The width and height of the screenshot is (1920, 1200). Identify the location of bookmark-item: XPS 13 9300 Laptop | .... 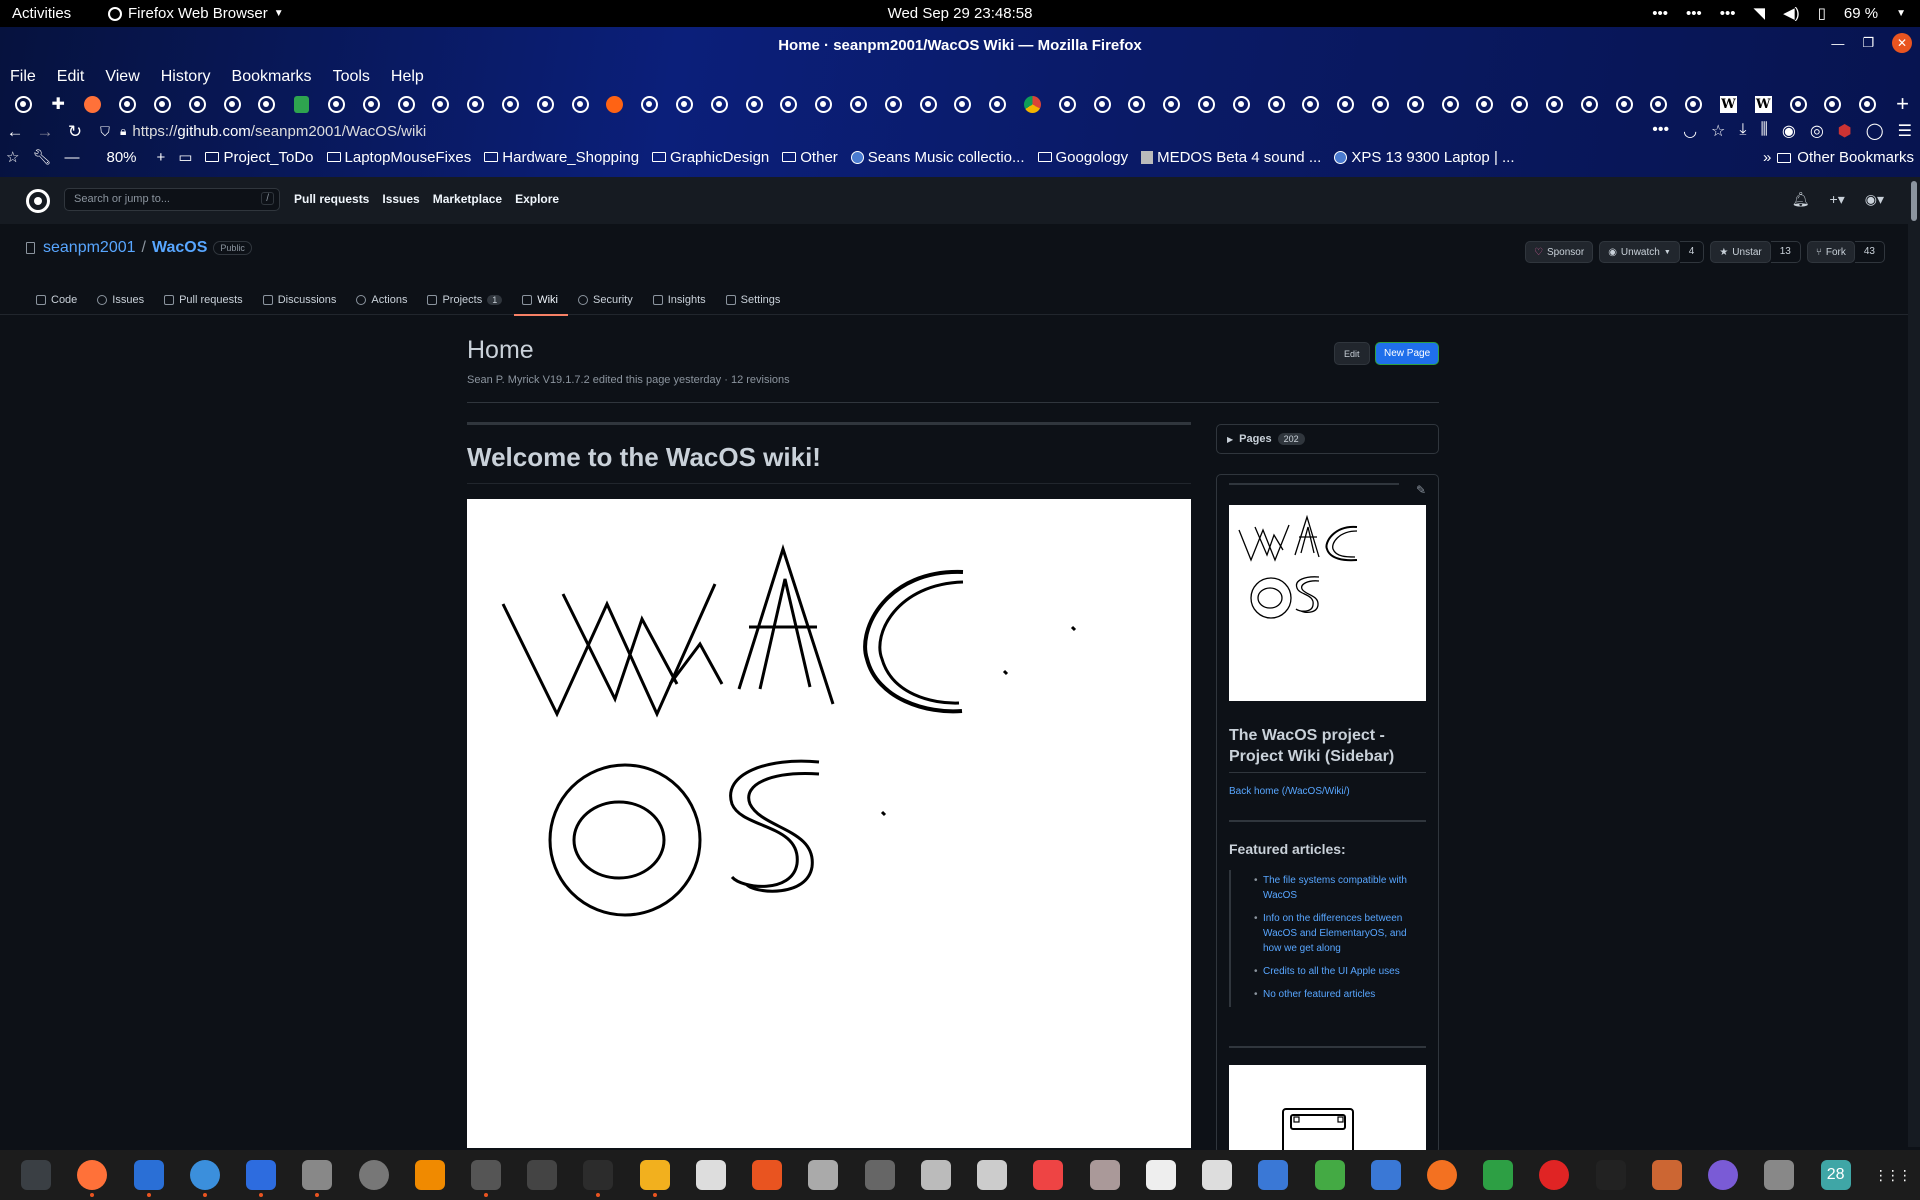
(1424, 157).